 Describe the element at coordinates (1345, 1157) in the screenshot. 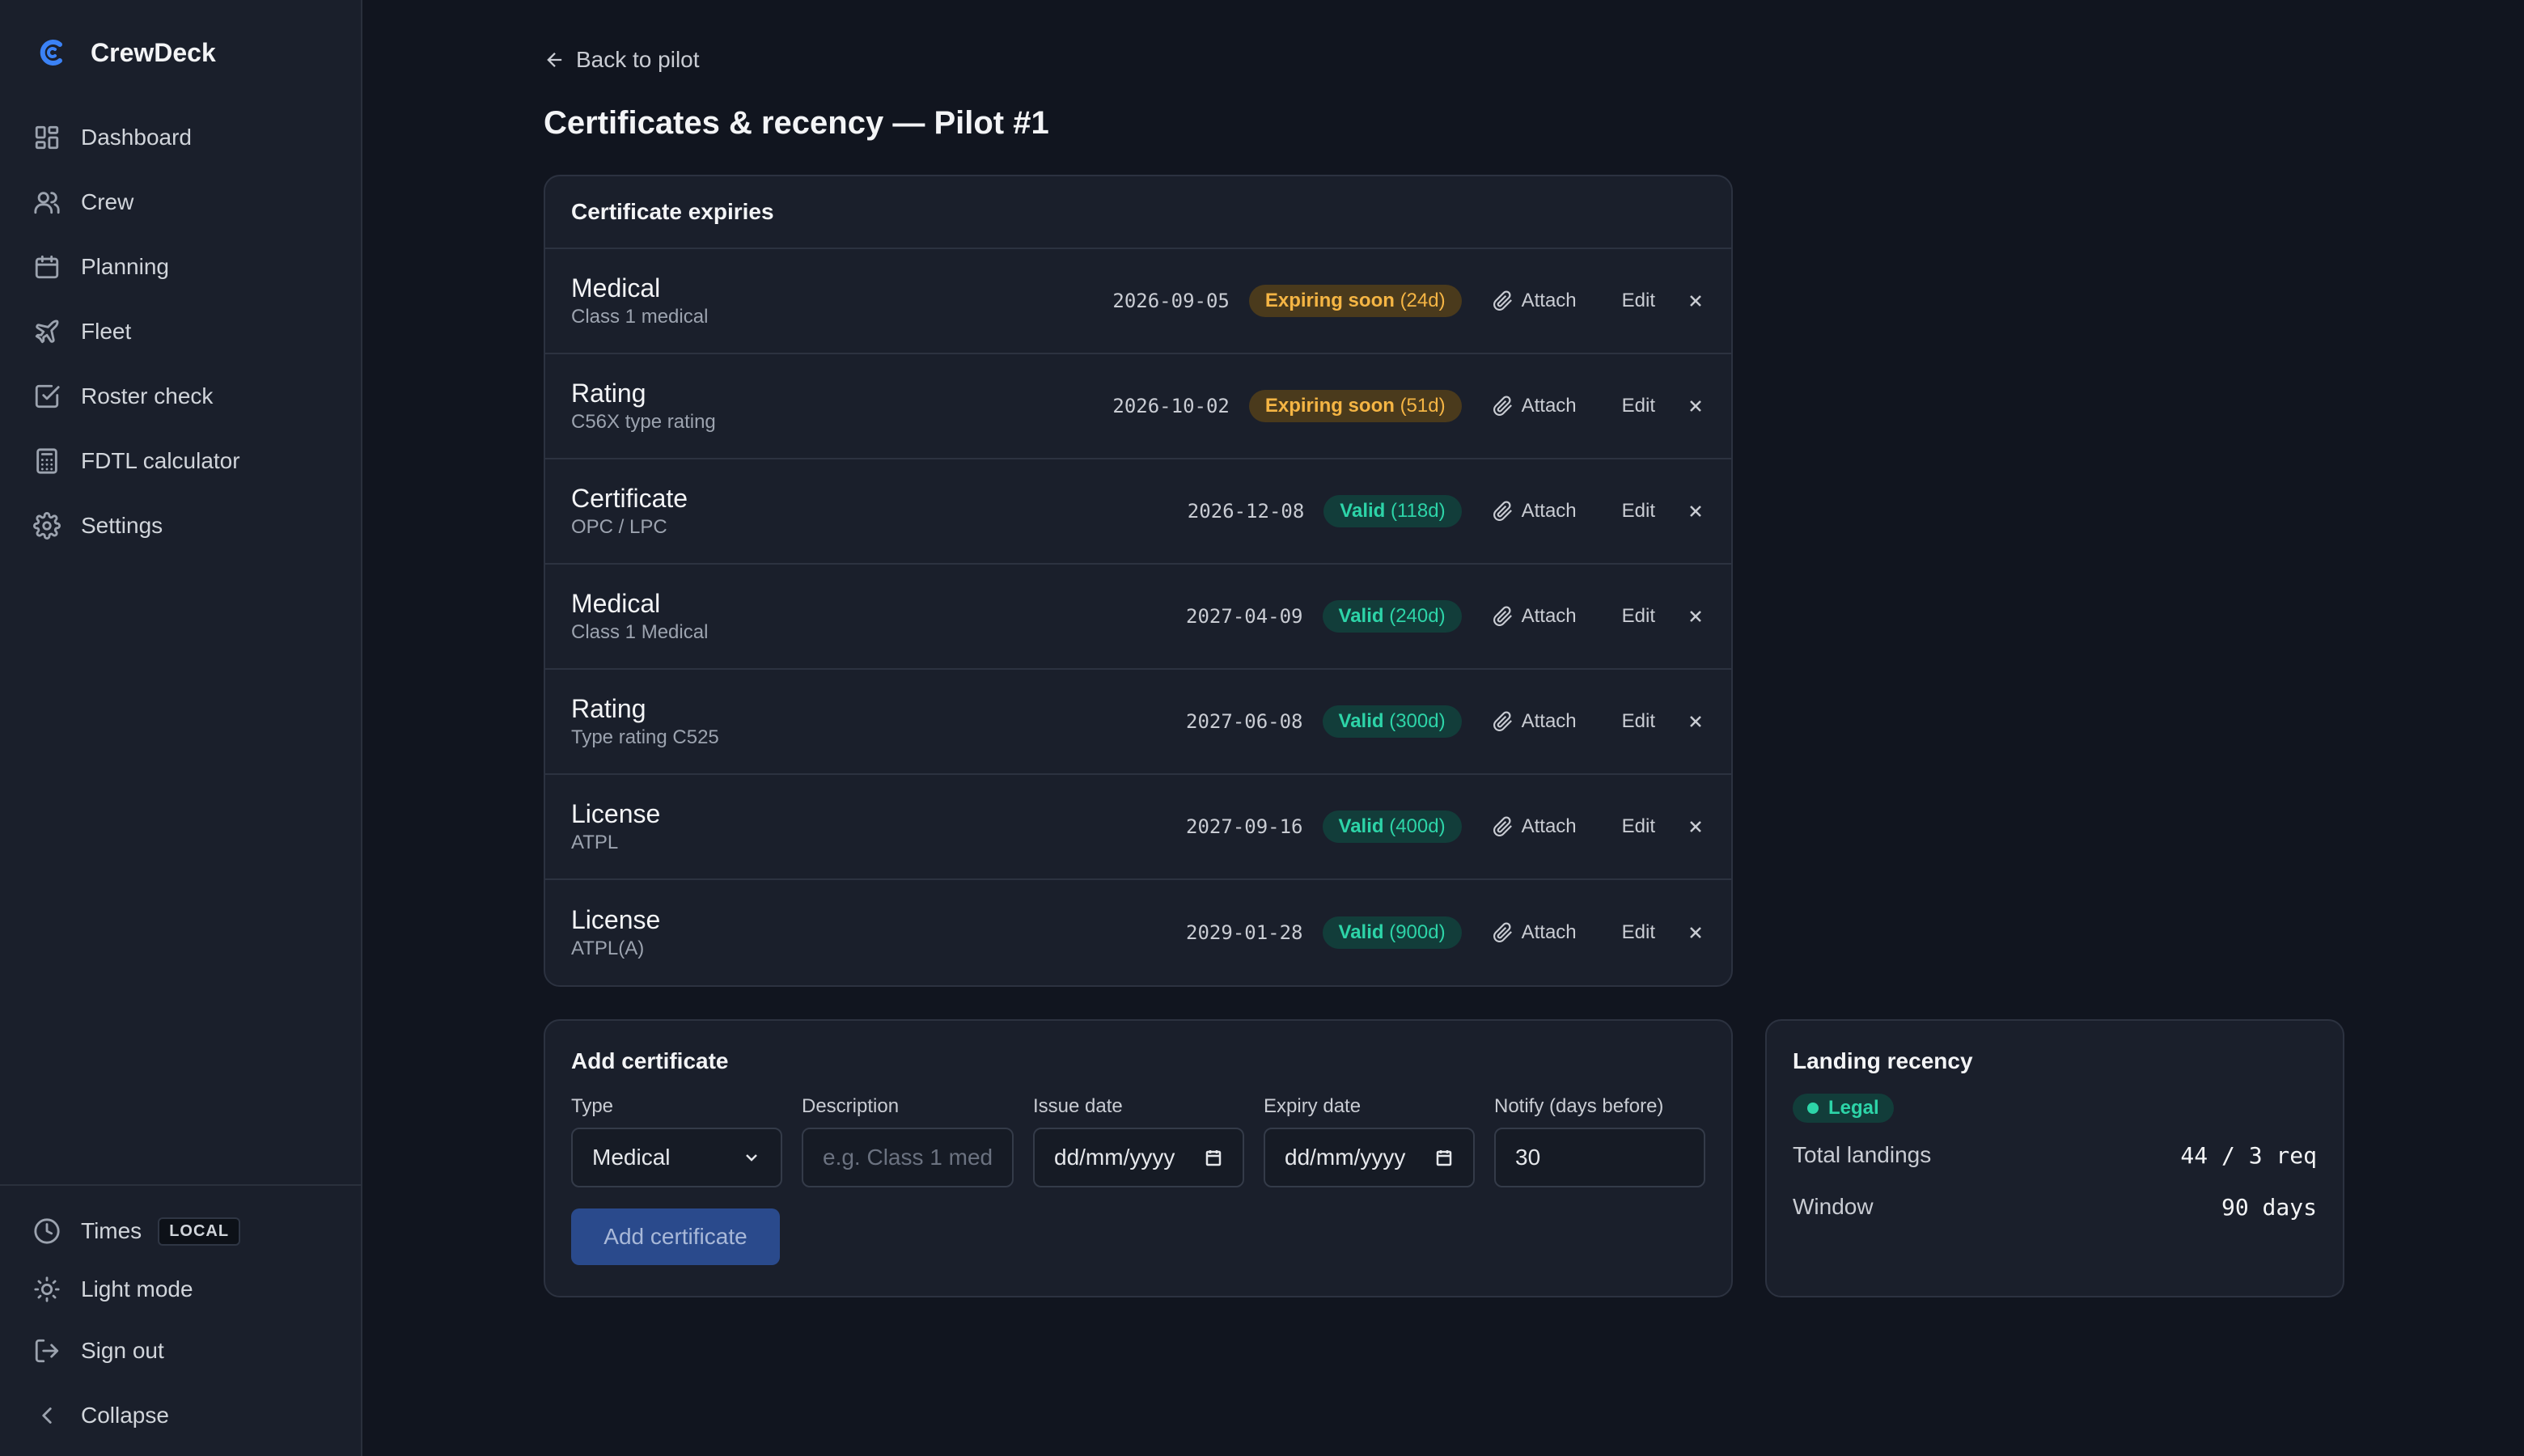

I see `expiry-date-placeholder: dd/mm/yyyy` at that location.